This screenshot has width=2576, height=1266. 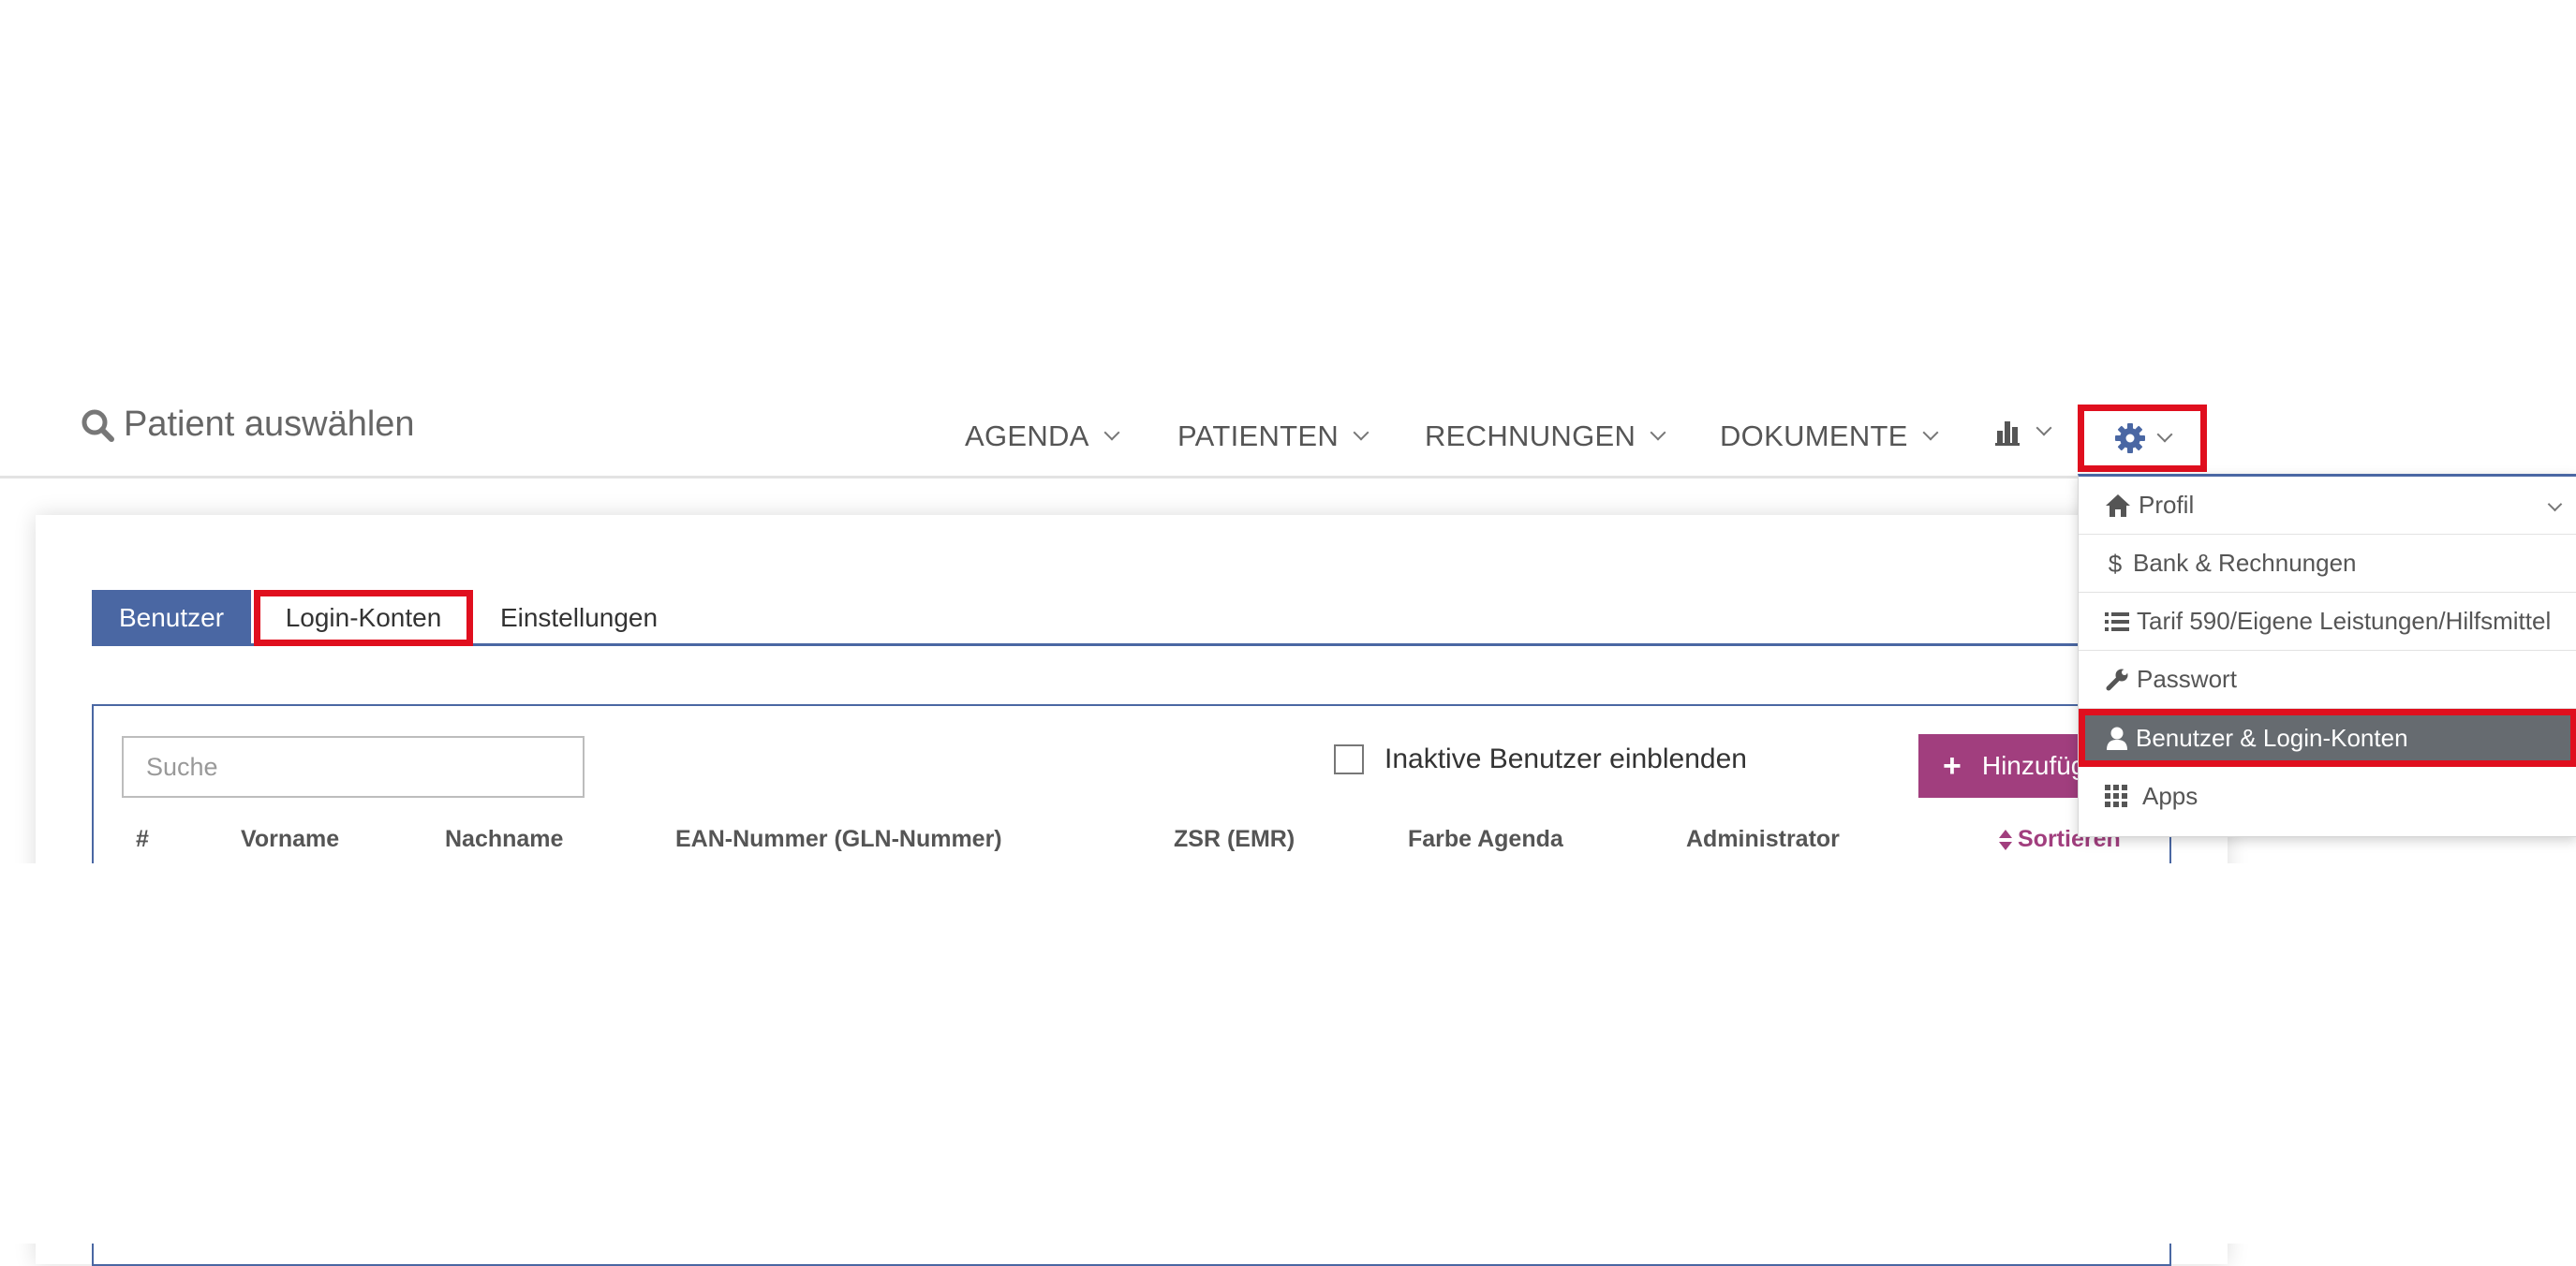 What do you see at coordinates (1953, 765) in the screenshot?
I see `plus-icon: +` at bounding box center [1953, 765].